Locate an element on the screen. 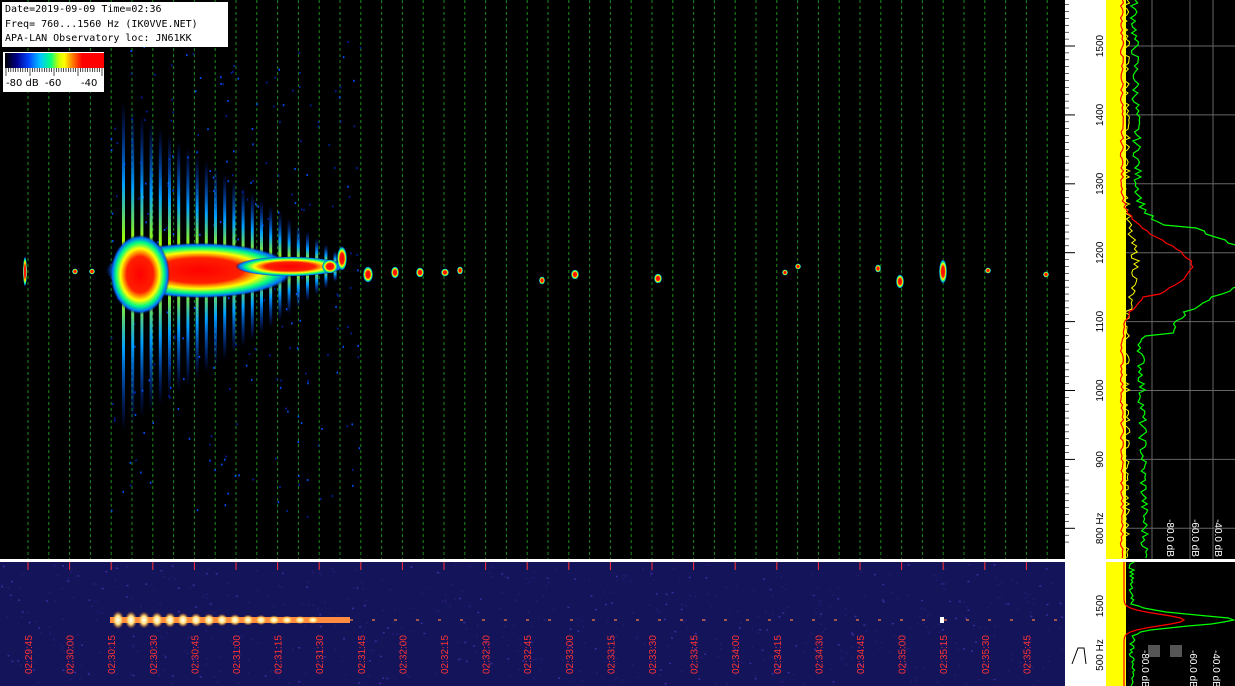 The image size is (1235, 686). color-scale-label-mid: -60 is located at coordinates (53, 83).